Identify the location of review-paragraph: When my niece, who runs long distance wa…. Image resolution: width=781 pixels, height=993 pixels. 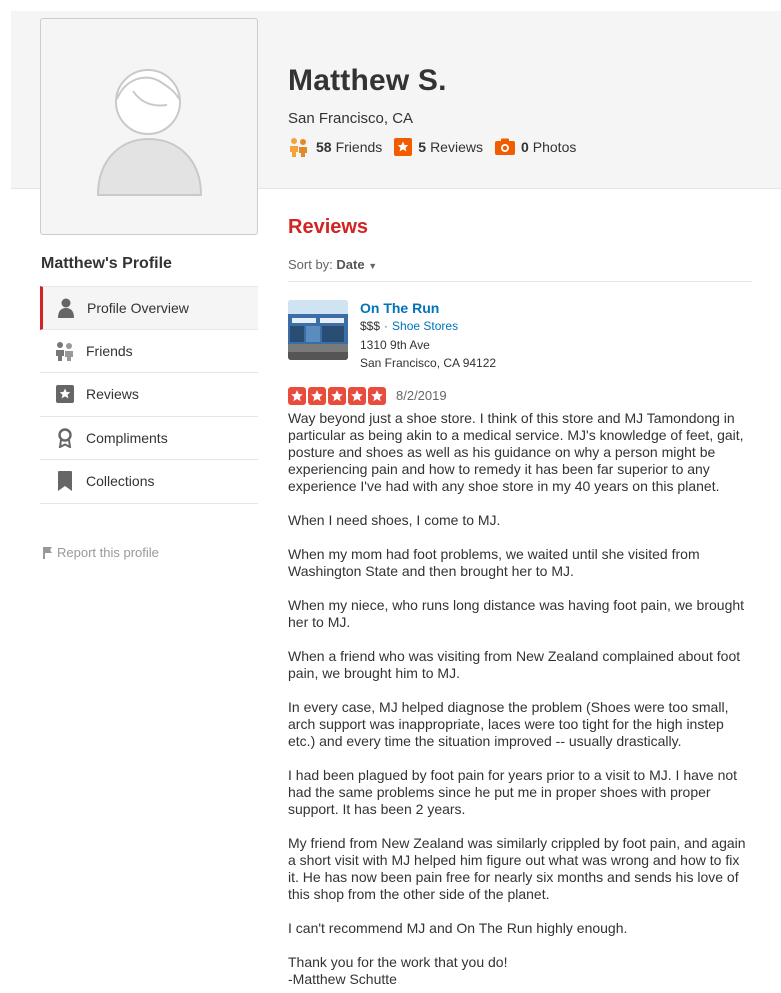
(516, 613).